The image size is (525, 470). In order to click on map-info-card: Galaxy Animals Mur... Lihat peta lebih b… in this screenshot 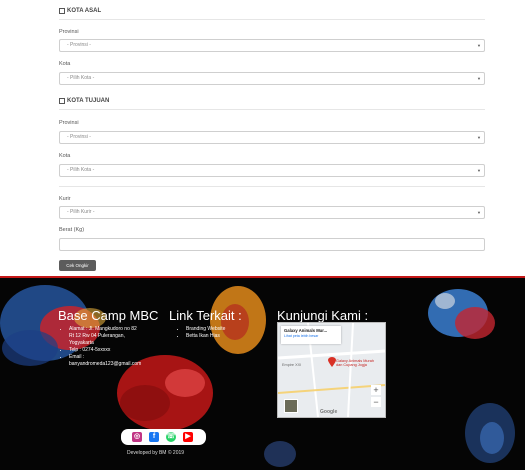, I will do `click(311, 335)`.